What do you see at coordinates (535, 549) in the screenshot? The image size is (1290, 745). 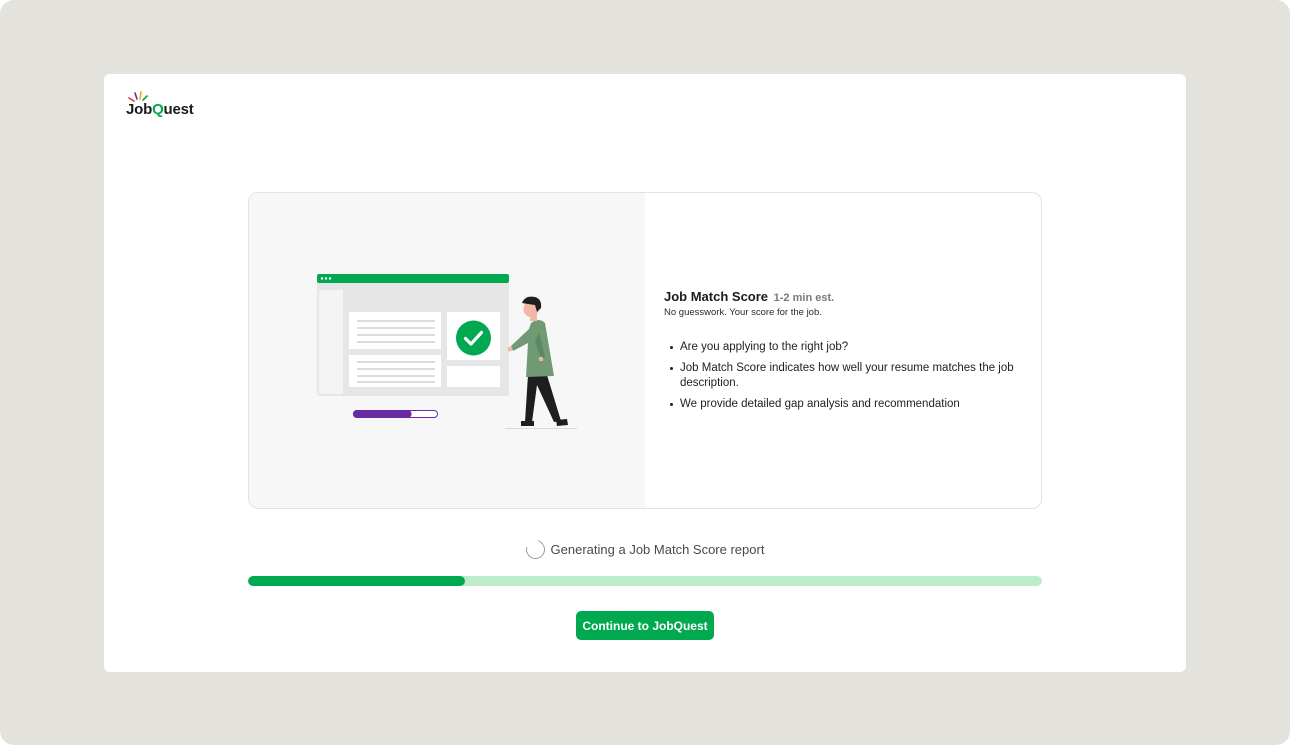 I see `spinner-icon` at bounding box center [535, 549].